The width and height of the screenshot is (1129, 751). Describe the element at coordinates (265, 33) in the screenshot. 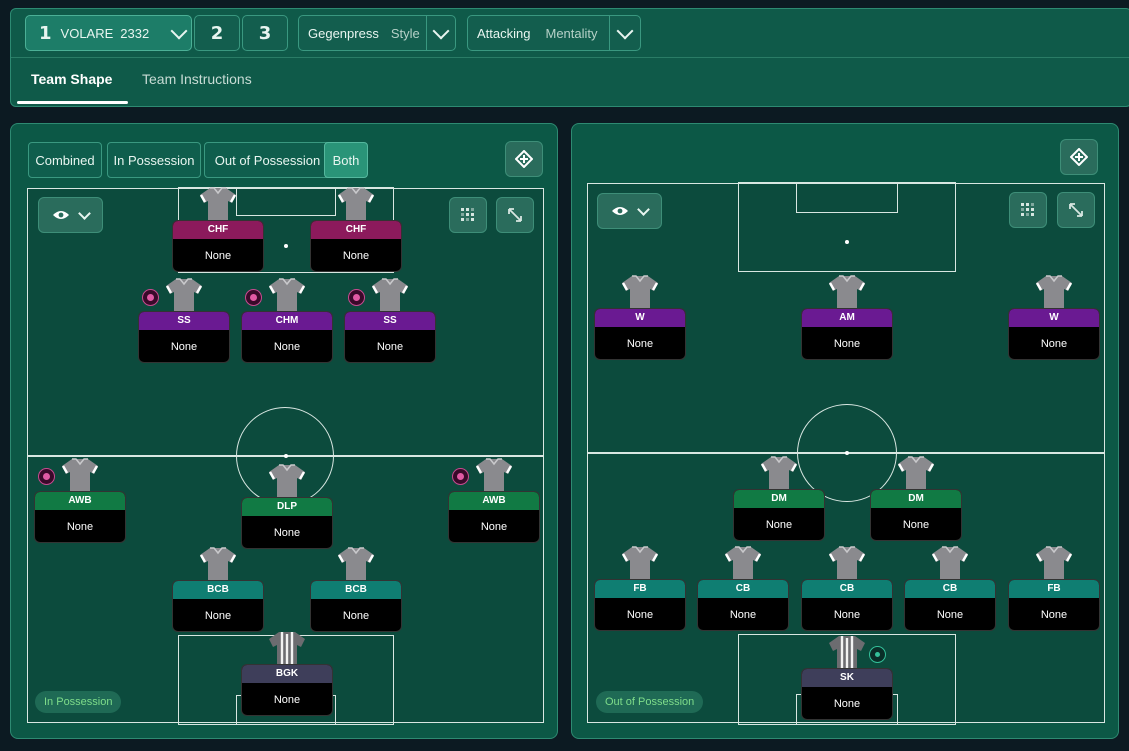

I see `tactic-slot-3-button: 3` at that location.